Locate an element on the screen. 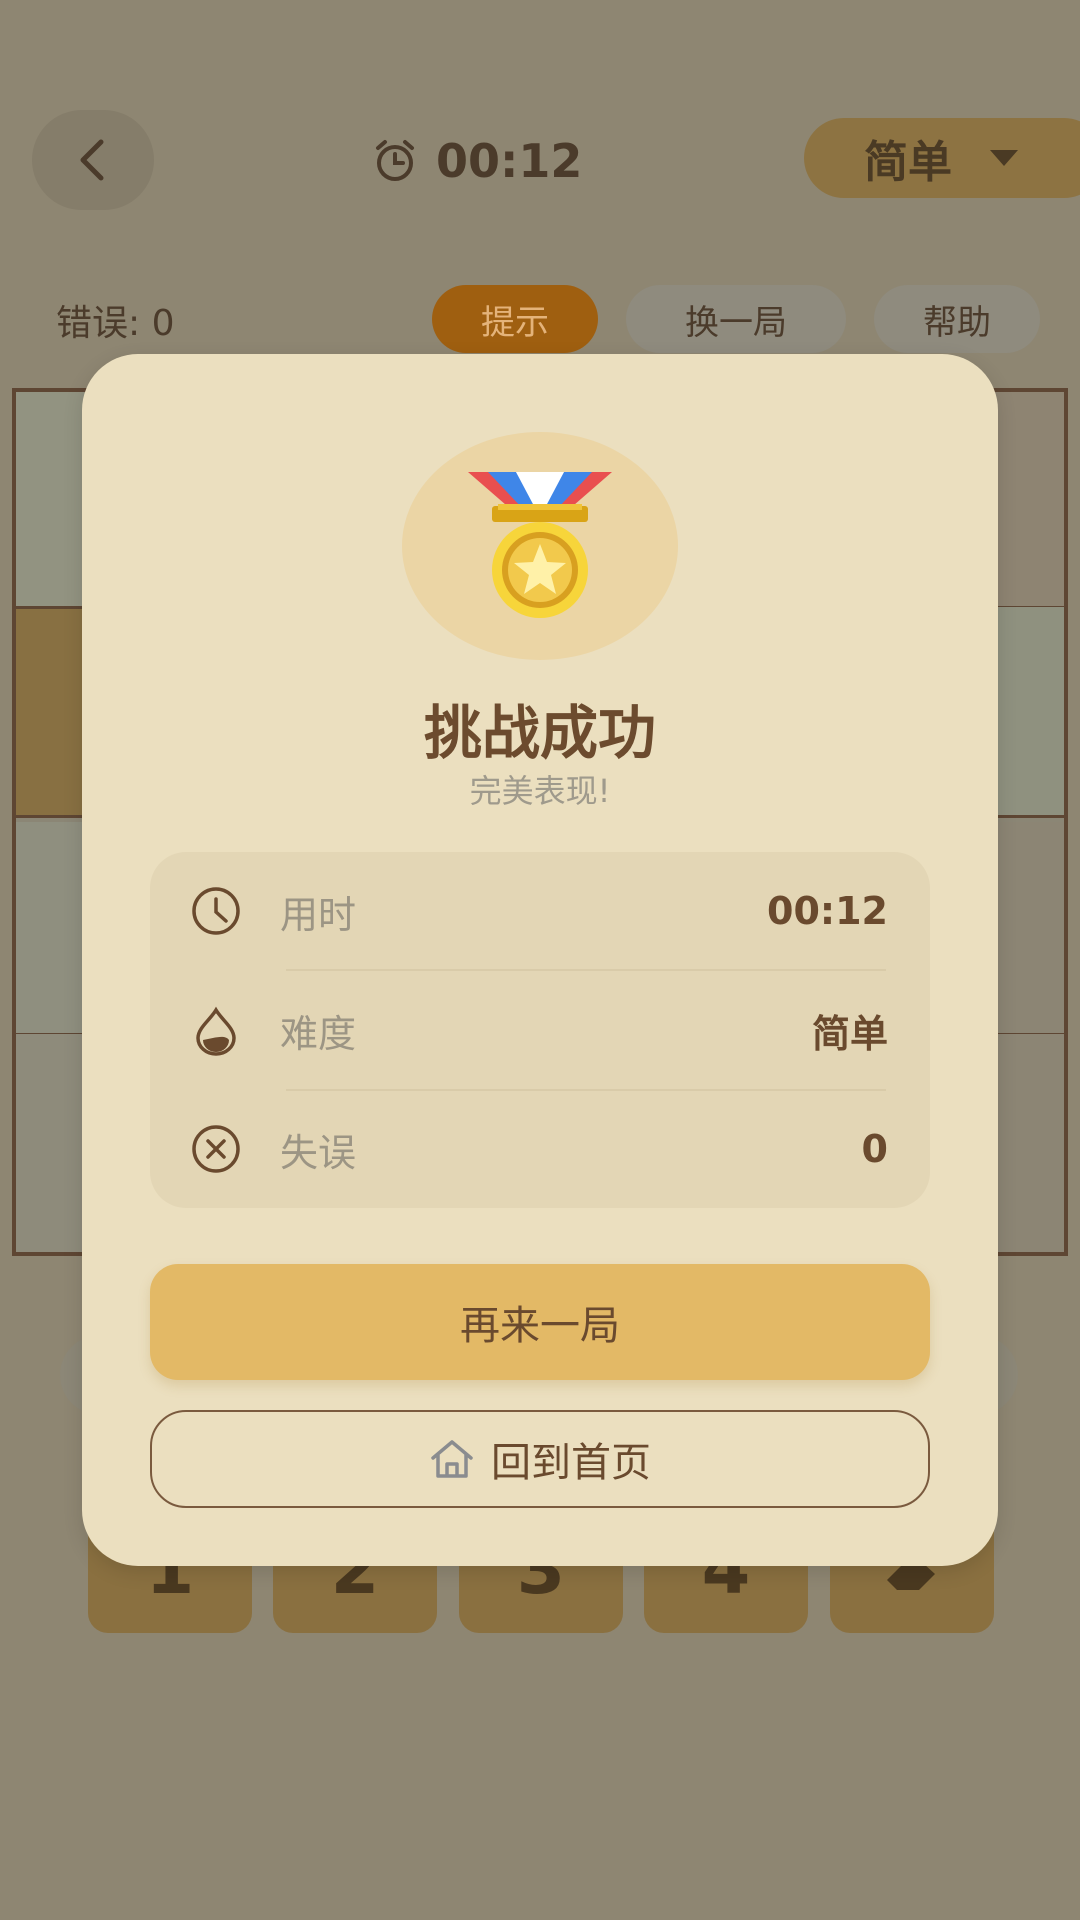 The width and height of the screenshot is (1080, 1920). difficulty-dropdown: 简单 is located at coordinates (942, 158).